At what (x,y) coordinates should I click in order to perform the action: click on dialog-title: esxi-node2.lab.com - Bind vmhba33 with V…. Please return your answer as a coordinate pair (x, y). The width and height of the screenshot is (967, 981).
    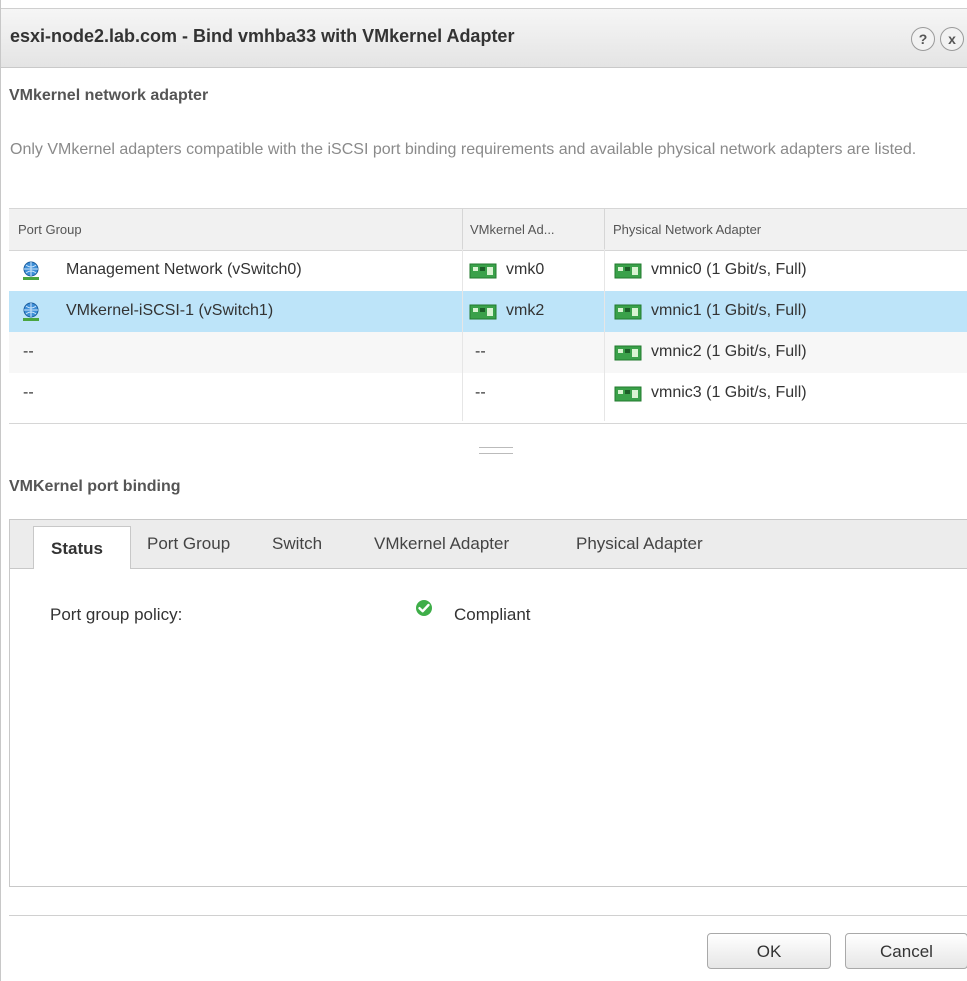
    Looking at the image, I should click on (262, 36).